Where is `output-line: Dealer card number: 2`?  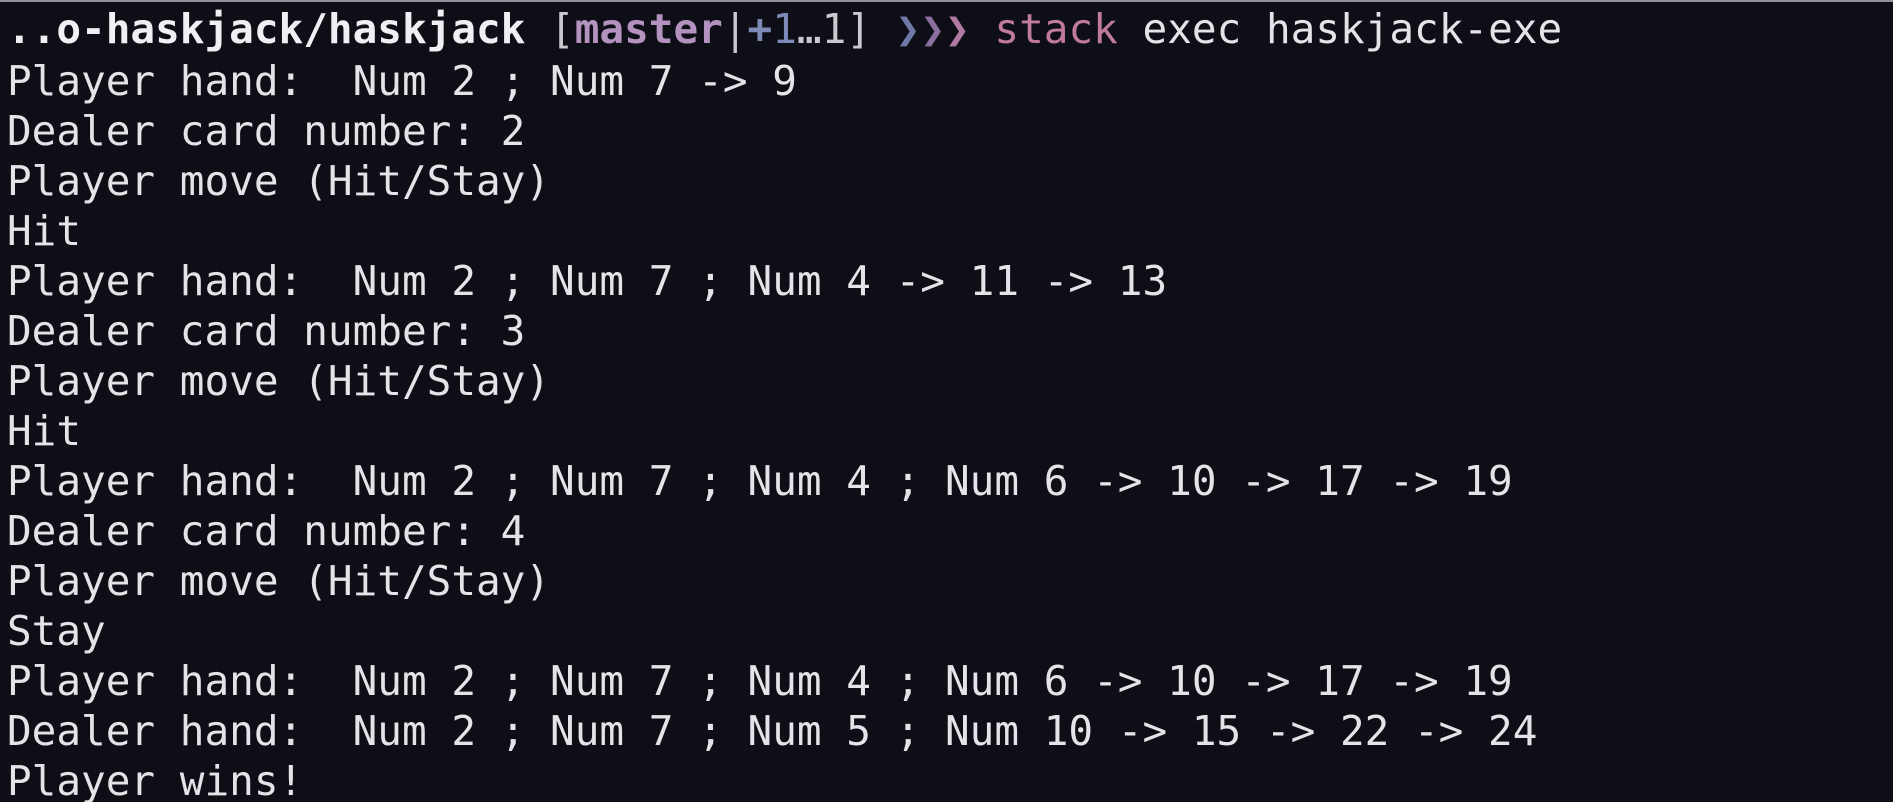 output-line: Dealer card number: 2 is located at coordinates (266, 131).